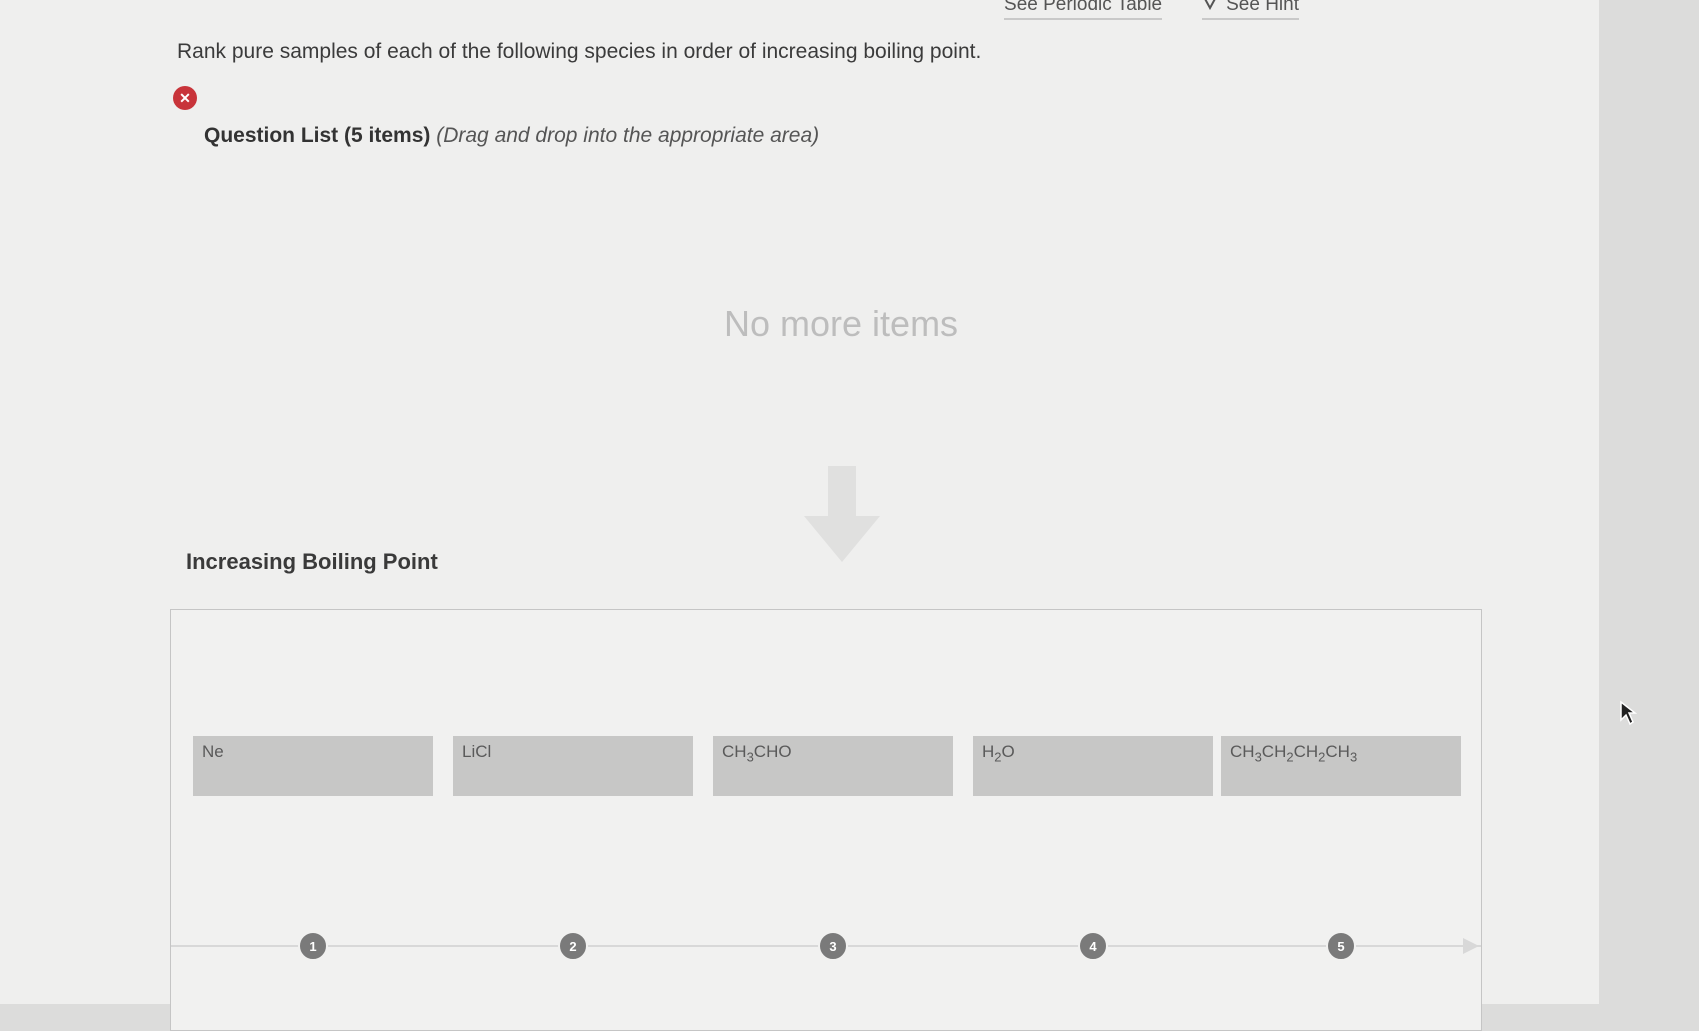  I want to click on ranked-item-butane: CH3CH2CH2CH3, so click(1341, 766).